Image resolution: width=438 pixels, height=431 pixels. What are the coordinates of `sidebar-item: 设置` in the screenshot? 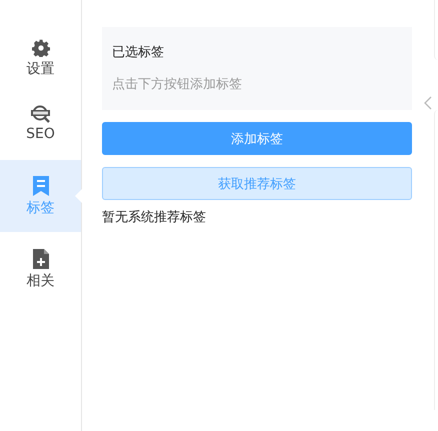 It's located at (40, 58).